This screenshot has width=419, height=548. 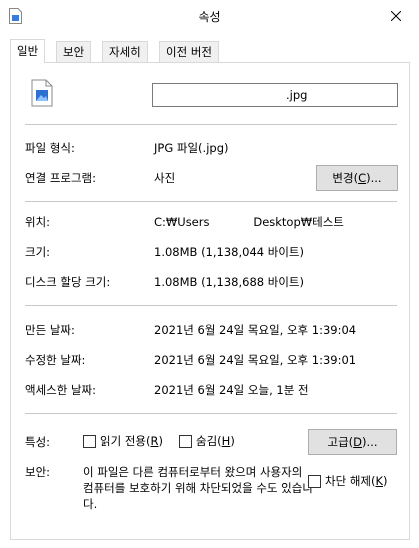 I want to click on tab-security: 보안, so click(x=74, y=51).